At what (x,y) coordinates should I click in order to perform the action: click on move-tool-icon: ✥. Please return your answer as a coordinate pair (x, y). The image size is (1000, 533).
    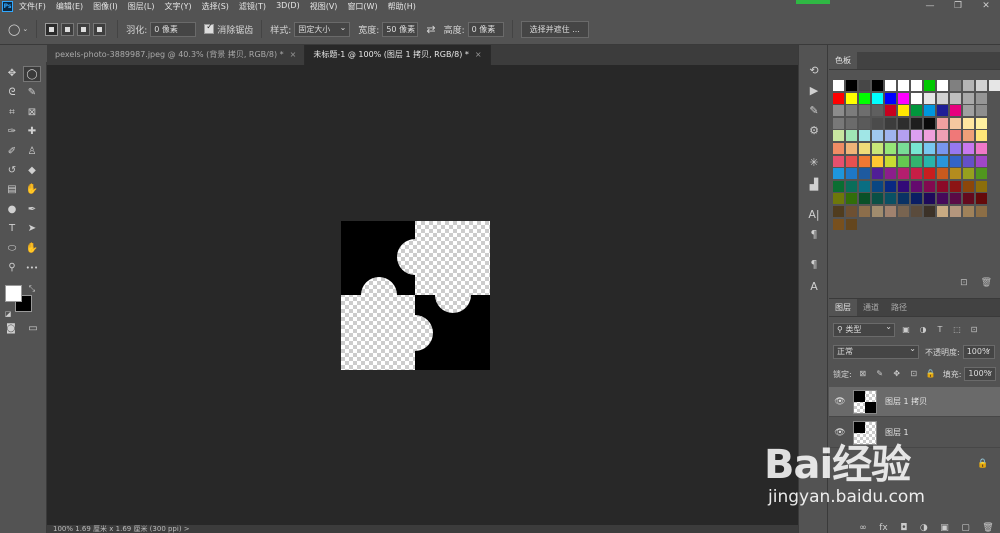
    Looking at the image, I should click on (12, 74).